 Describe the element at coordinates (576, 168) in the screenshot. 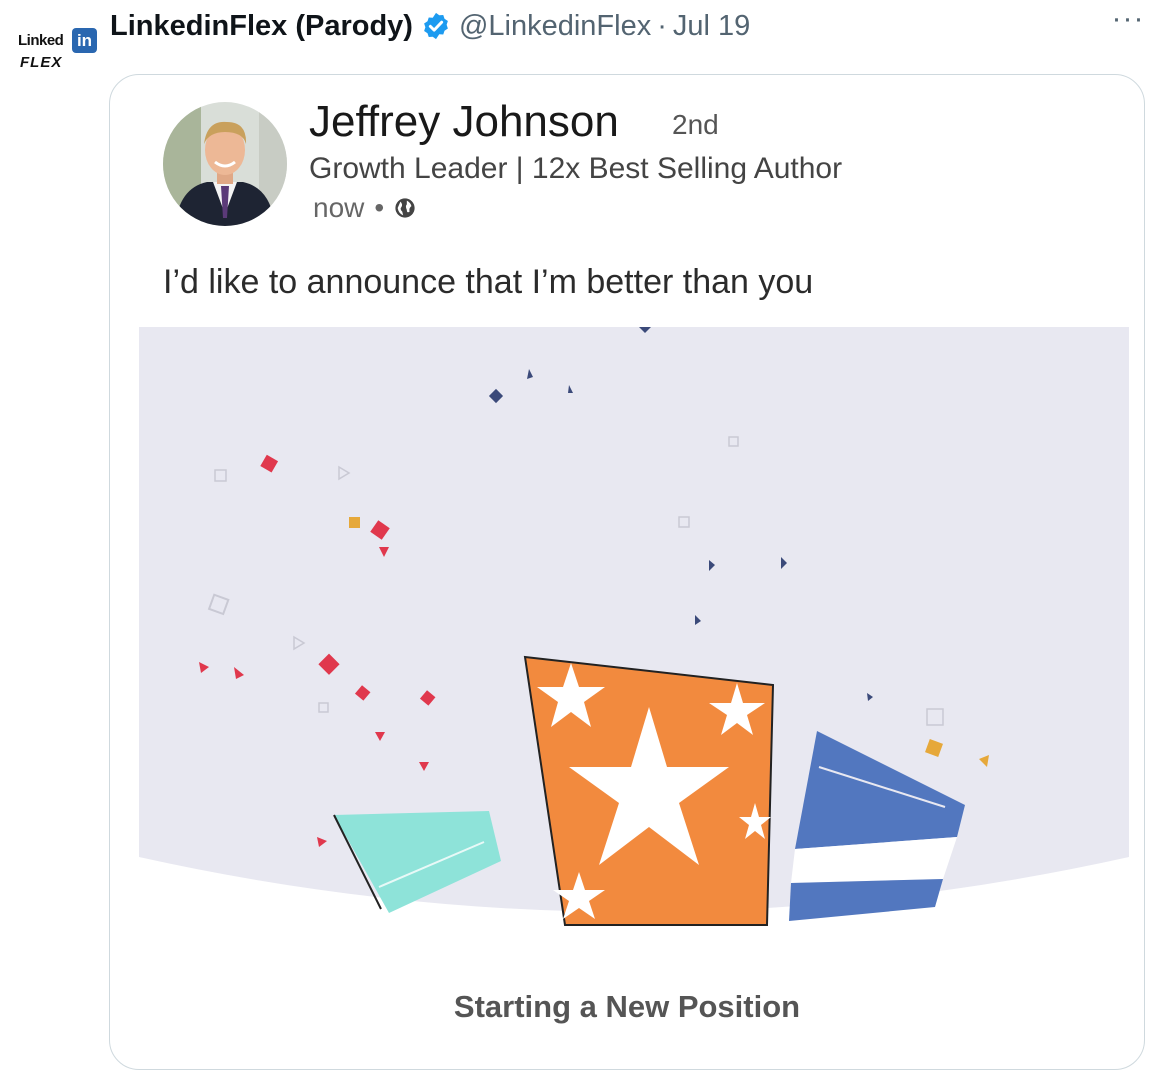

I see `post-author-headline: Growth Leader | 12x Best Selling Author` at that location.